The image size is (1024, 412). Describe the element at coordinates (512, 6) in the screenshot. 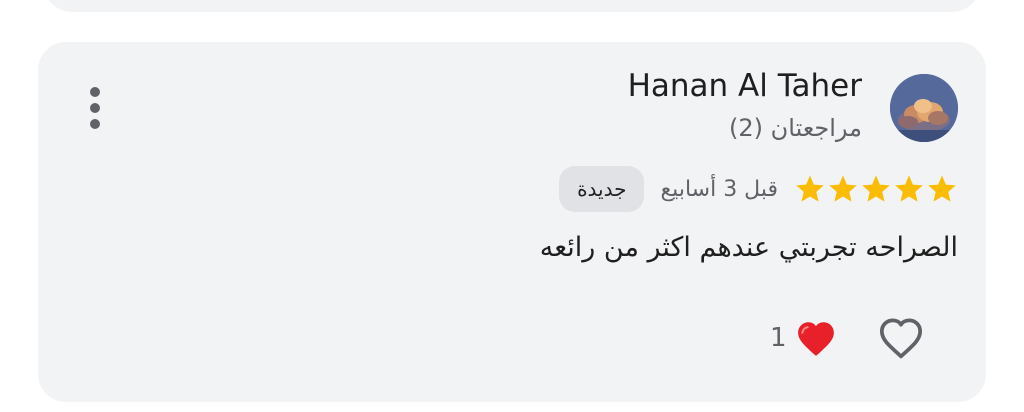

I see `previous-review-card` at that location.